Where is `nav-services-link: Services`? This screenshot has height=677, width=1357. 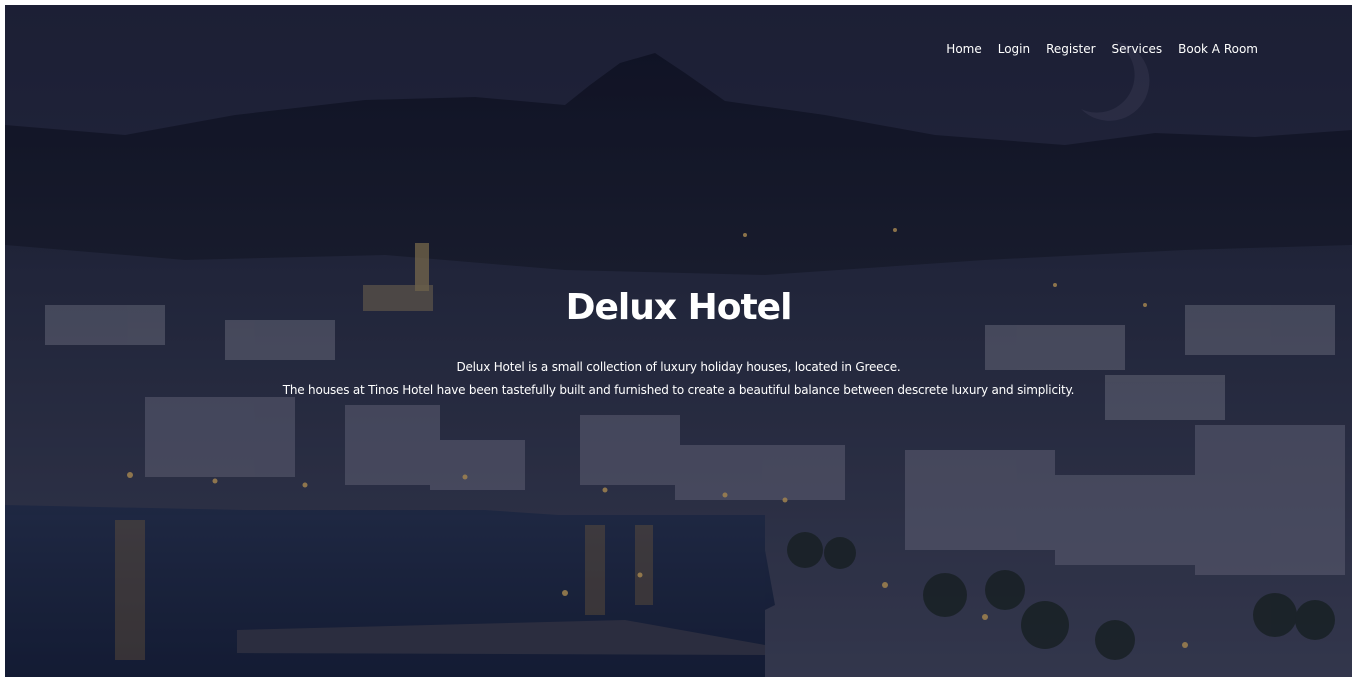 nav-services-link: Services is located at coordinates (1137, 49).